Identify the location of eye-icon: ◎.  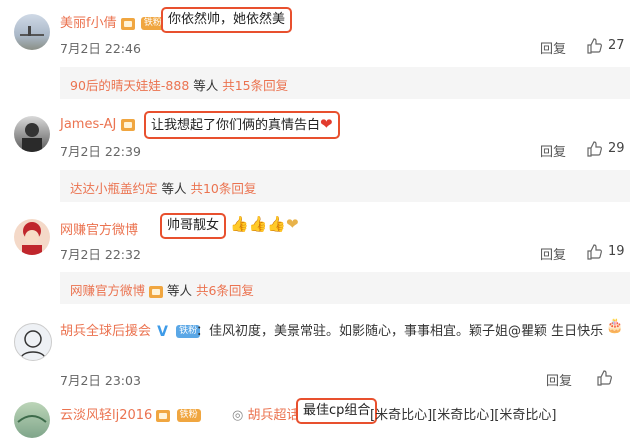
(238, 415).